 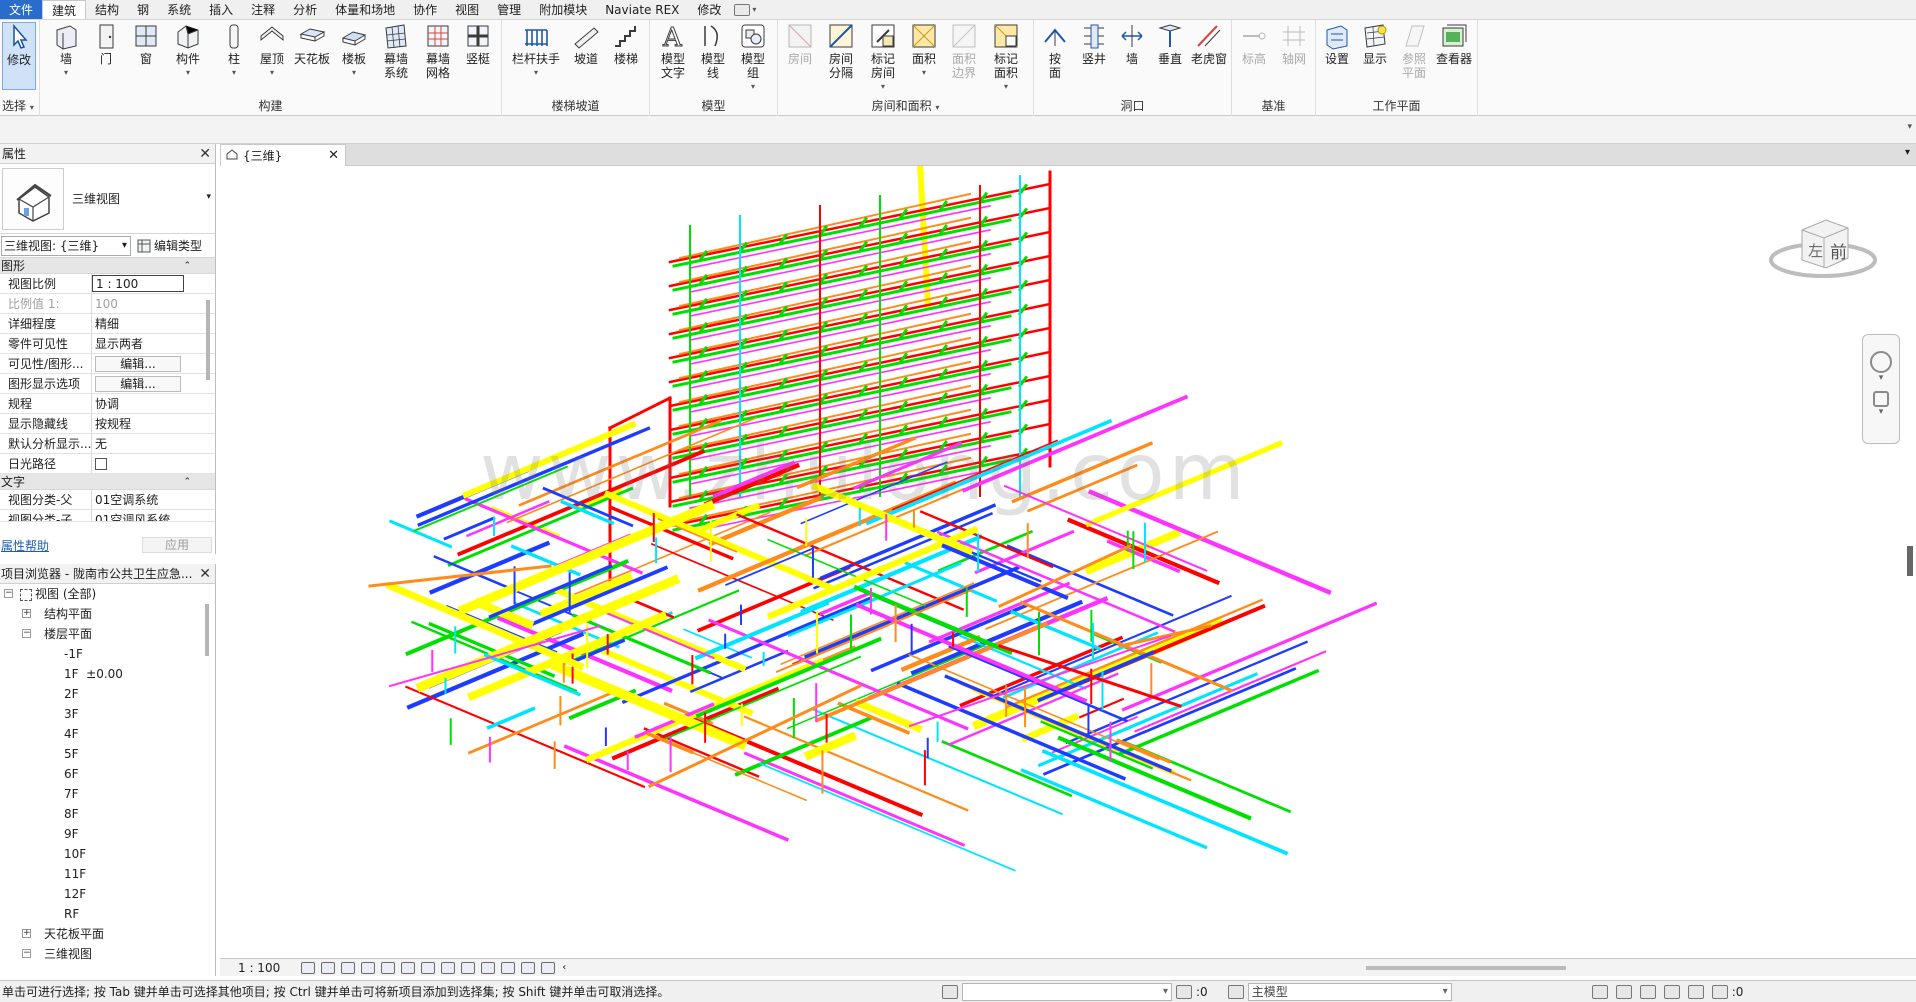 What do you see at coordinates (107, 674) in the screenshot?
I see `tree-node-floor: 1F ±0.00` at bounding box center [107, 674].